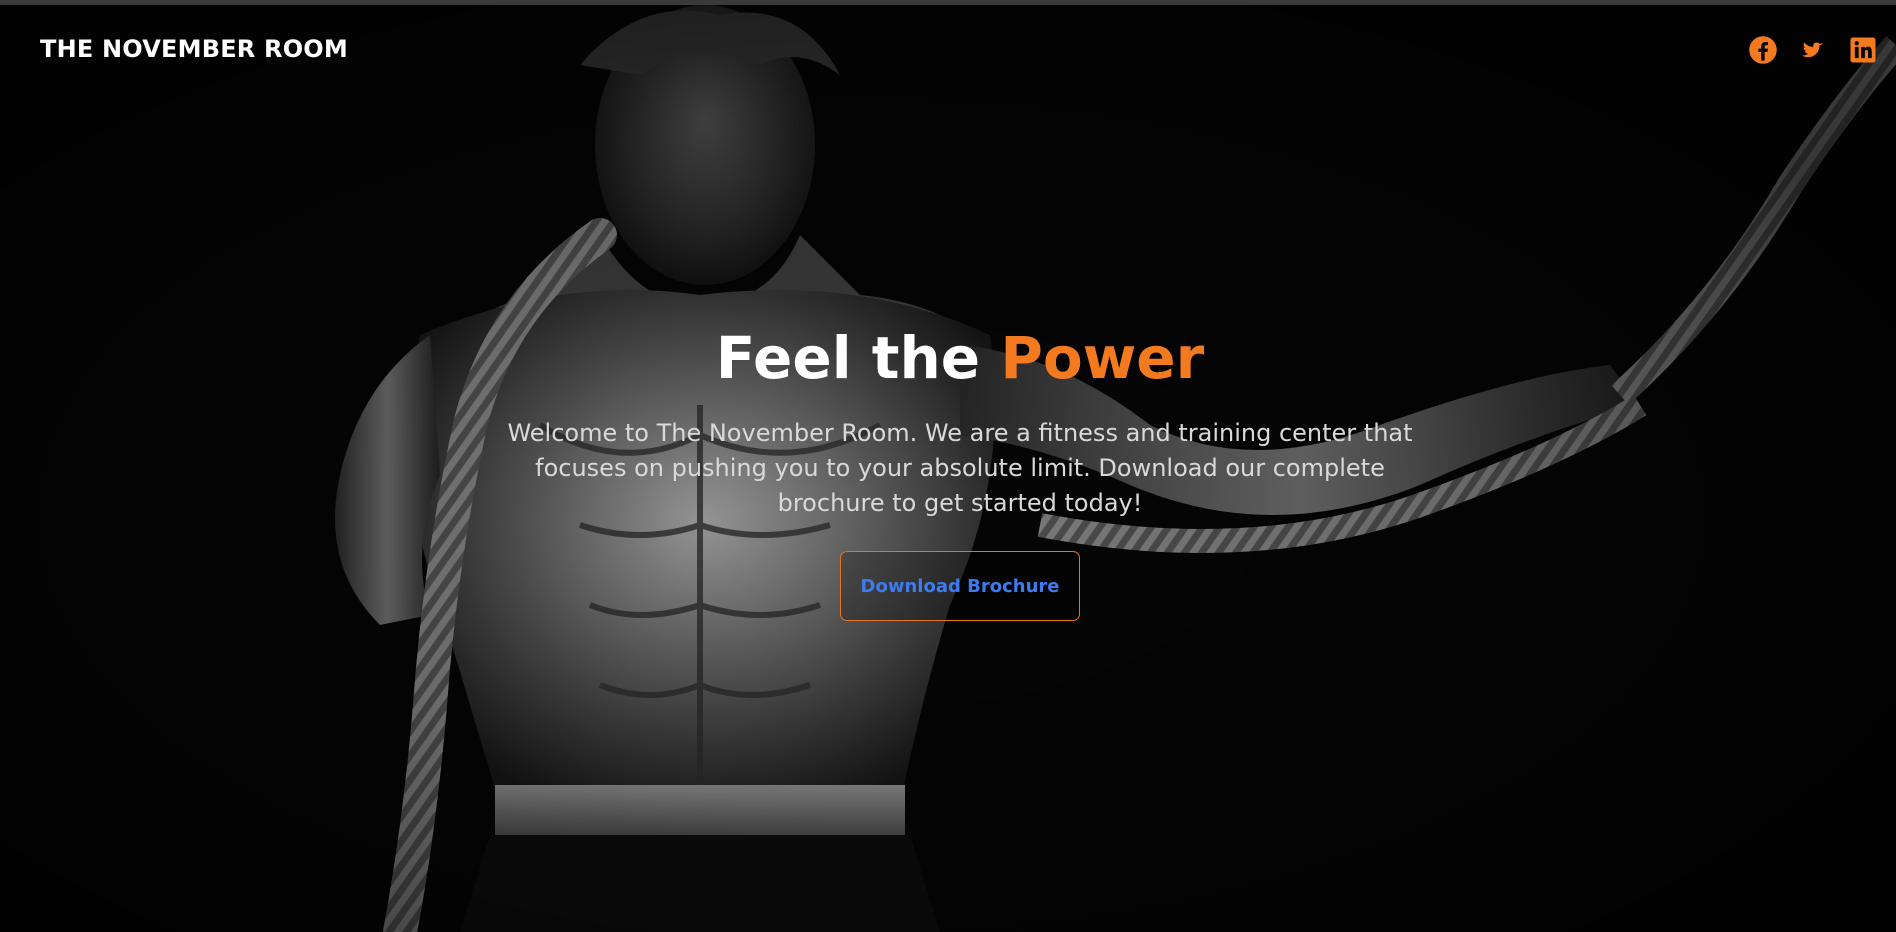 This screenshot has height=932, width=1896. I want to click on twitter-icon, so click(1813, 50).